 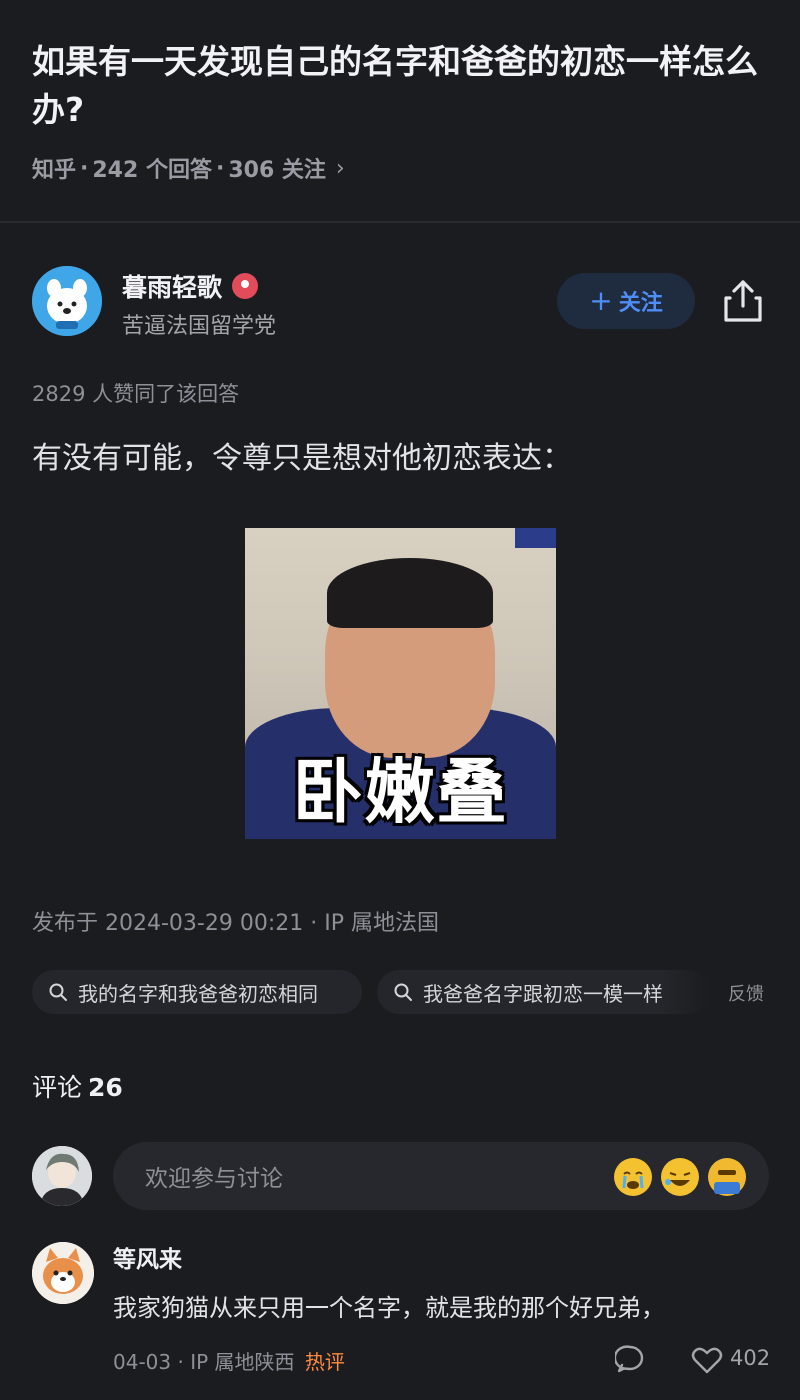 What do you see at coordinates (245, 286) in the screenshot?
I see `verified-badge-icon` at bounding box center [245, 286].